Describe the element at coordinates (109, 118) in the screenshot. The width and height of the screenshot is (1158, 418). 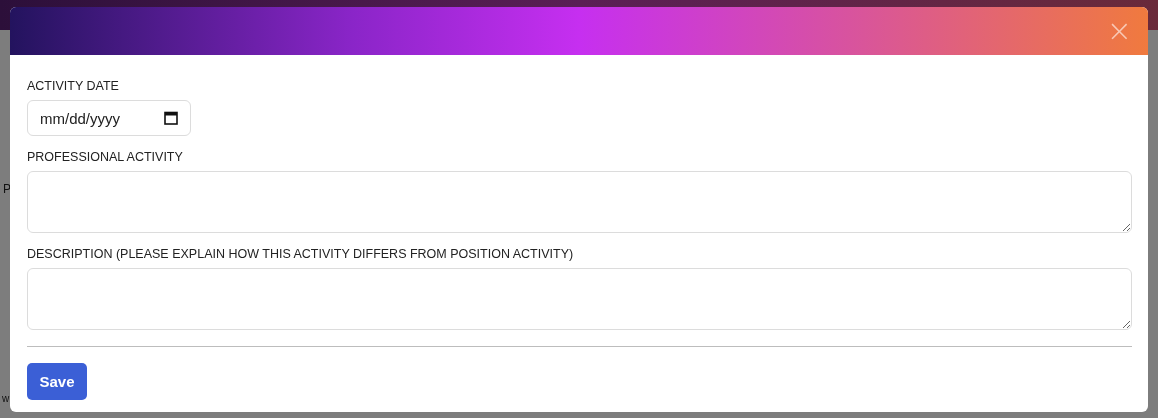
I see `date-field: mm/dd/yyyy` at that location.